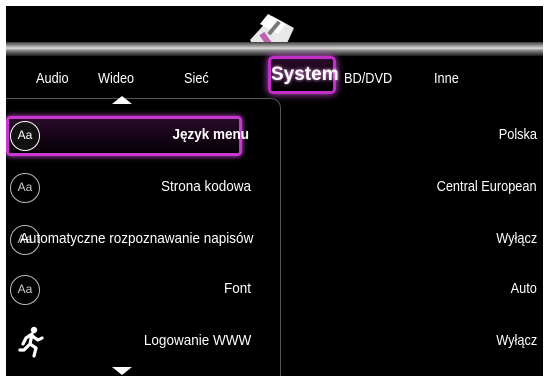 The height and width of the screenshot is (380, 549). Describe the element at coordinates (487, 186) in the screenshot. I see `setting-value: Central European` at that location.